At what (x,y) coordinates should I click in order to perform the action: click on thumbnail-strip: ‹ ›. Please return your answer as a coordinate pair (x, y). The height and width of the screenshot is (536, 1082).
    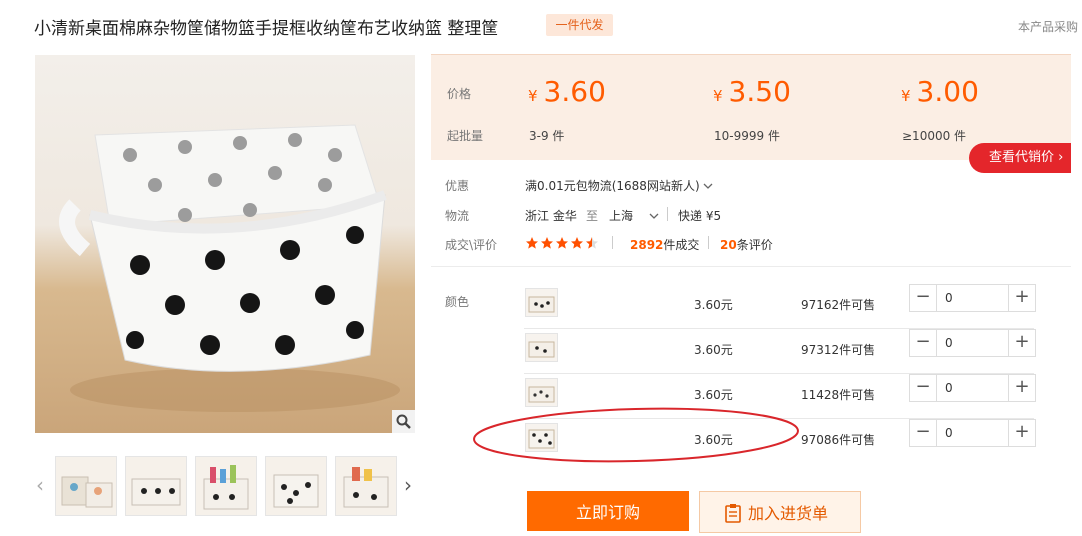
    Looking at the image, I should click on (225, 485).